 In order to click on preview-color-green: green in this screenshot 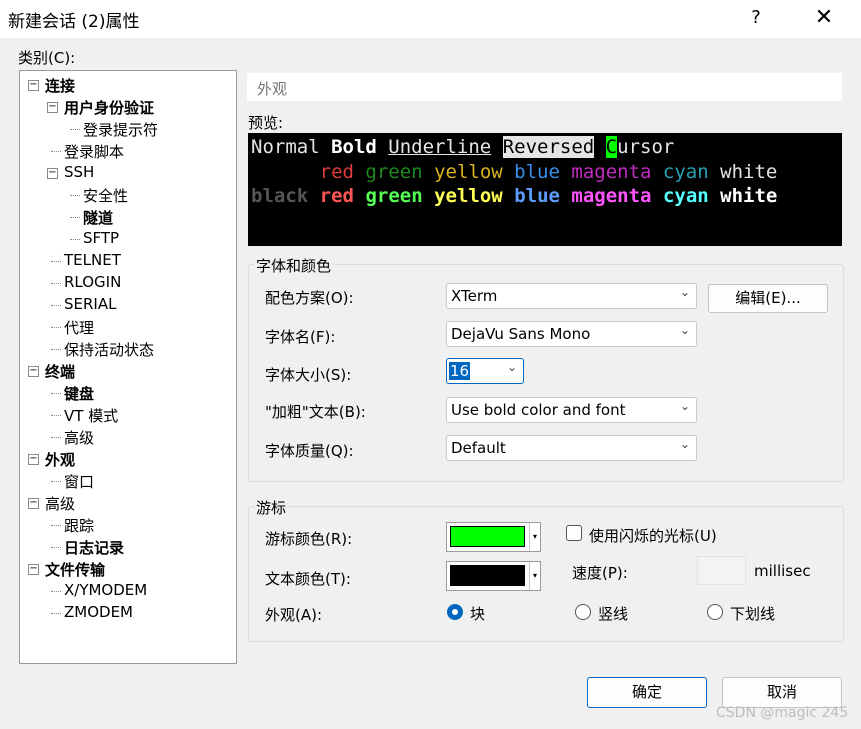, I will do `click(394, 172)`.